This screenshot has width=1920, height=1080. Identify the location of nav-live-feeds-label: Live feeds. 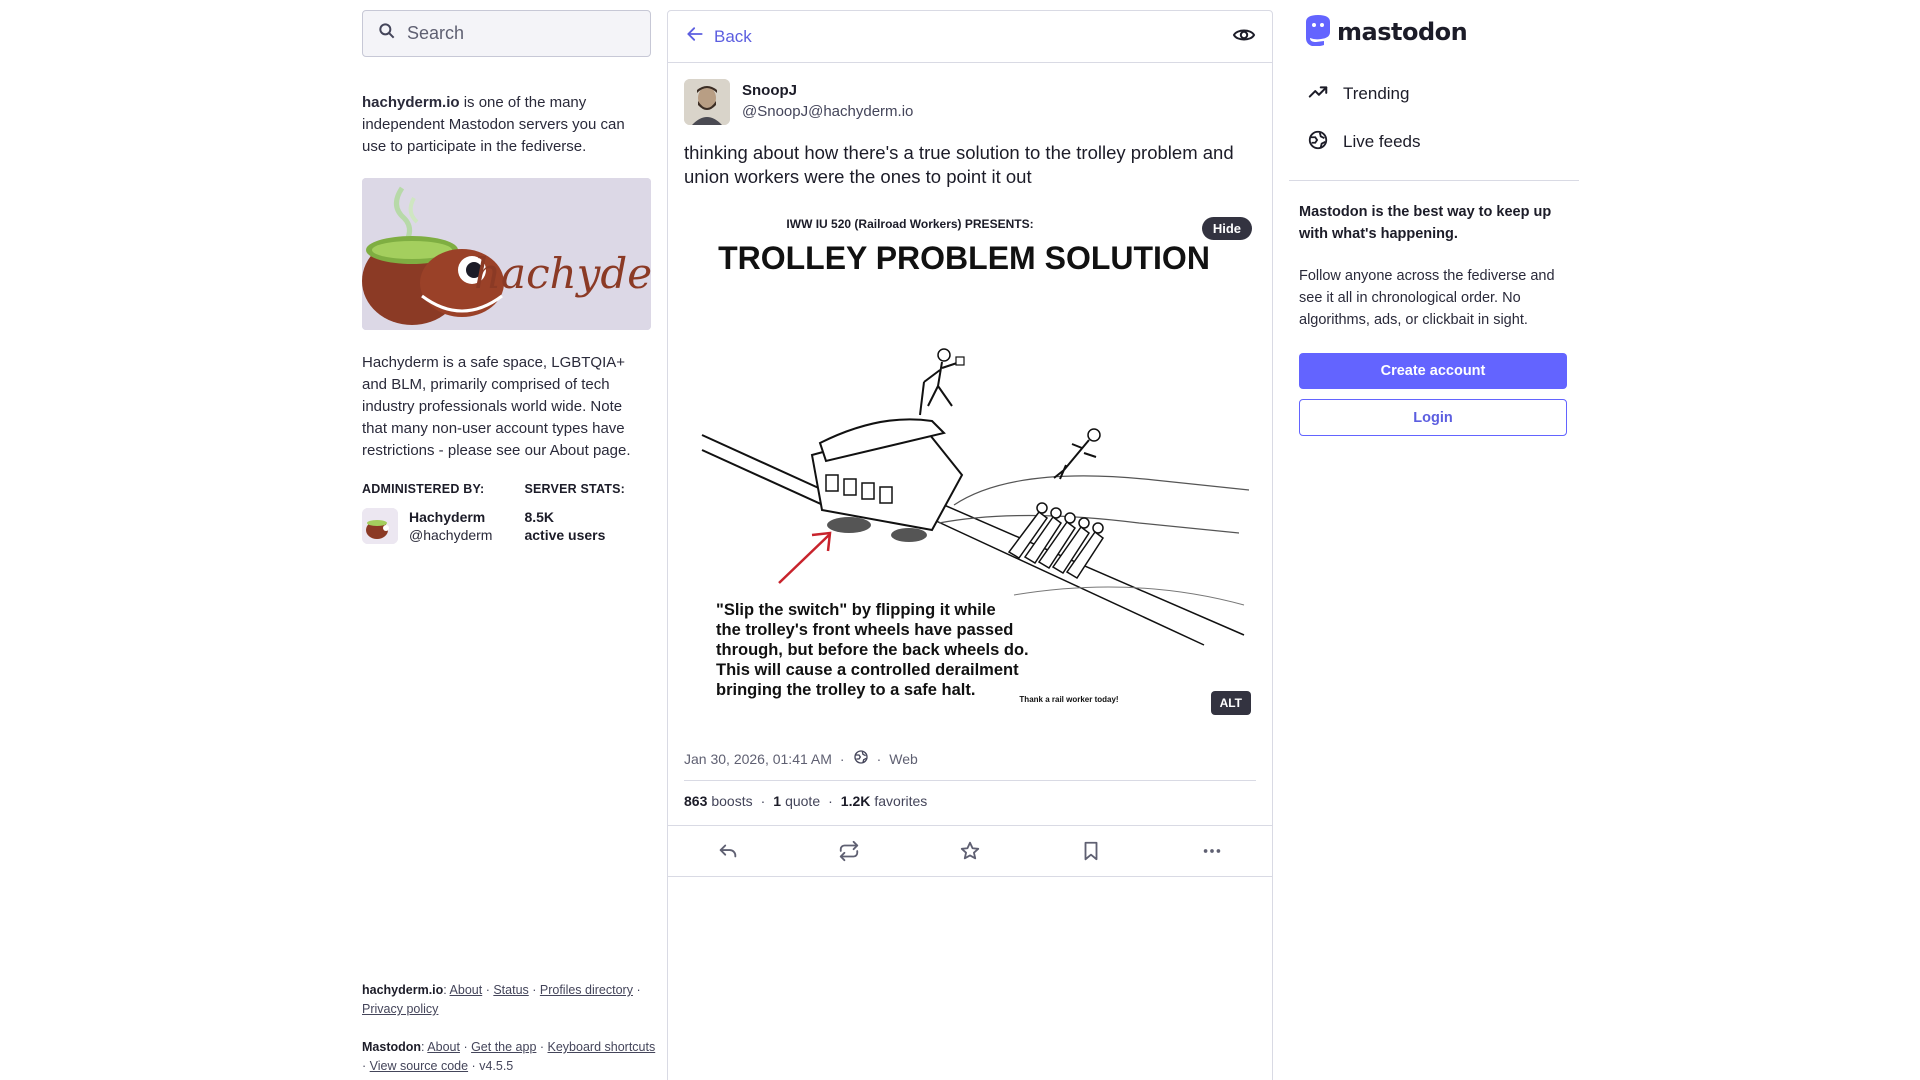
(1382, 141).